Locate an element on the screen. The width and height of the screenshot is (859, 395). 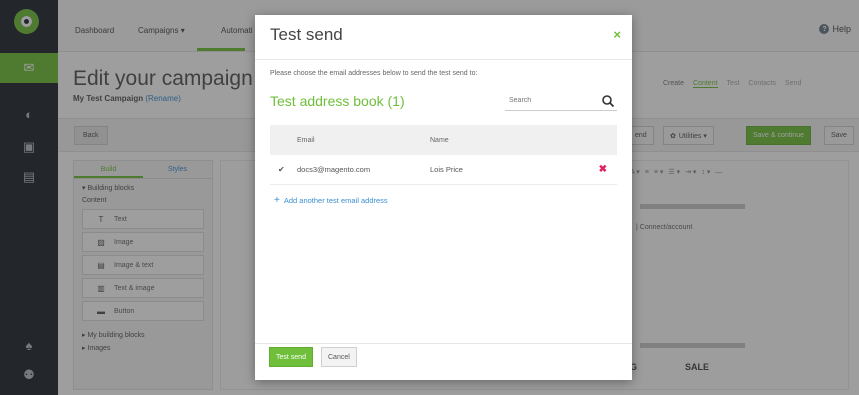
search-icon is located at coordinates (608, 101).